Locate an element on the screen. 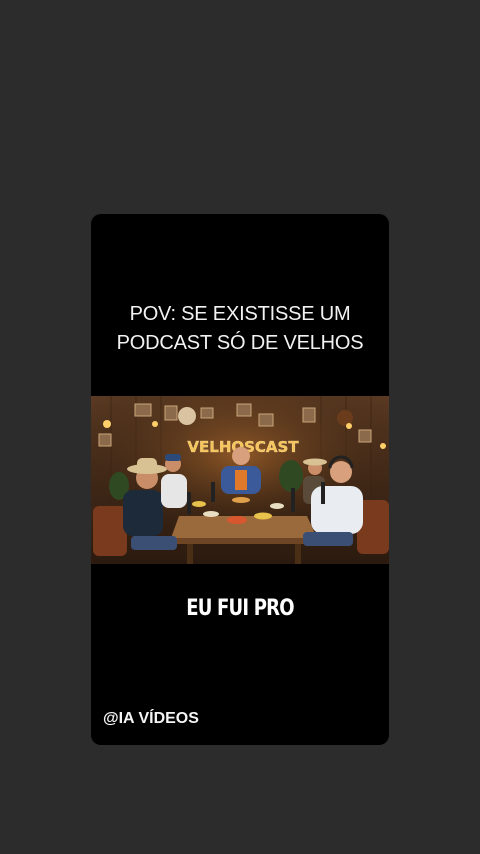 Image resolution: width=480 pixels, height=854 pixels. podcast-scene-image: VELHOSCAST is located at coordinates (240, 480).